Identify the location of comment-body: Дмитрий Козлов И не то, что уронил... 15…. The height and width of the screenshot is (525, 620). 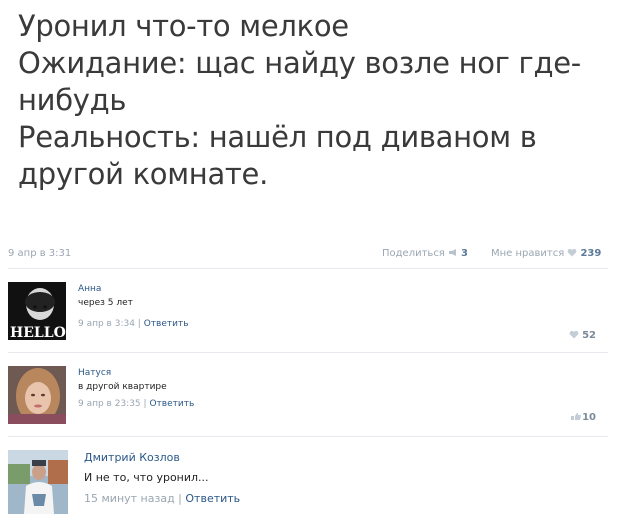
(162, 479).